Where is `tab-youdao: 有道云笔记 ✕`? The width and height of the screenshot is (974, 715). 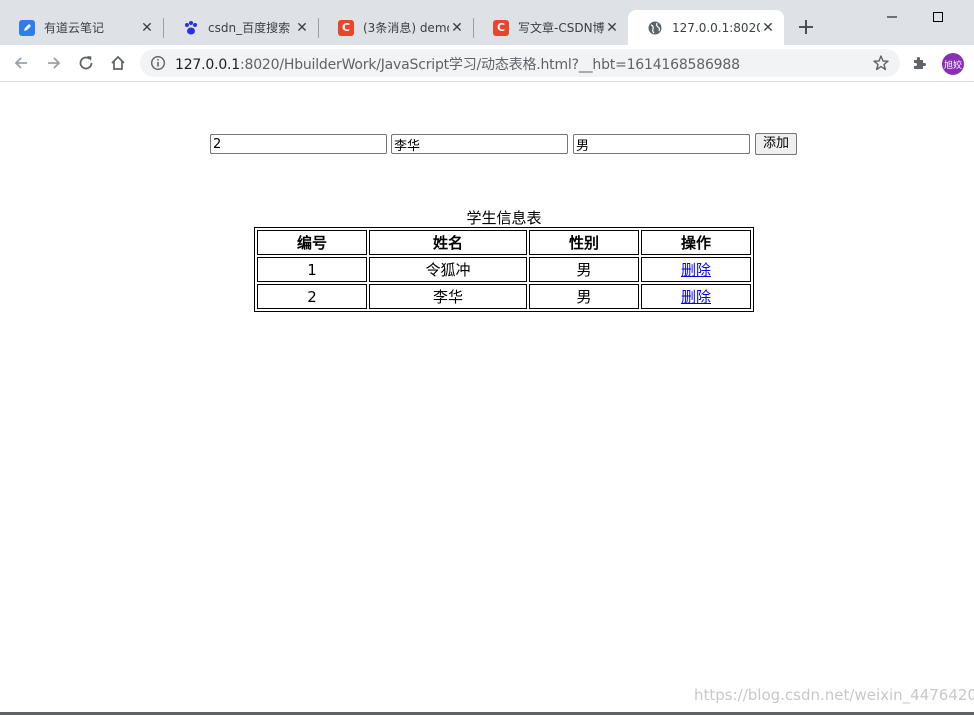
tab-youdao: 有道云笔记 ✕ is located at coordinates (81, 27).